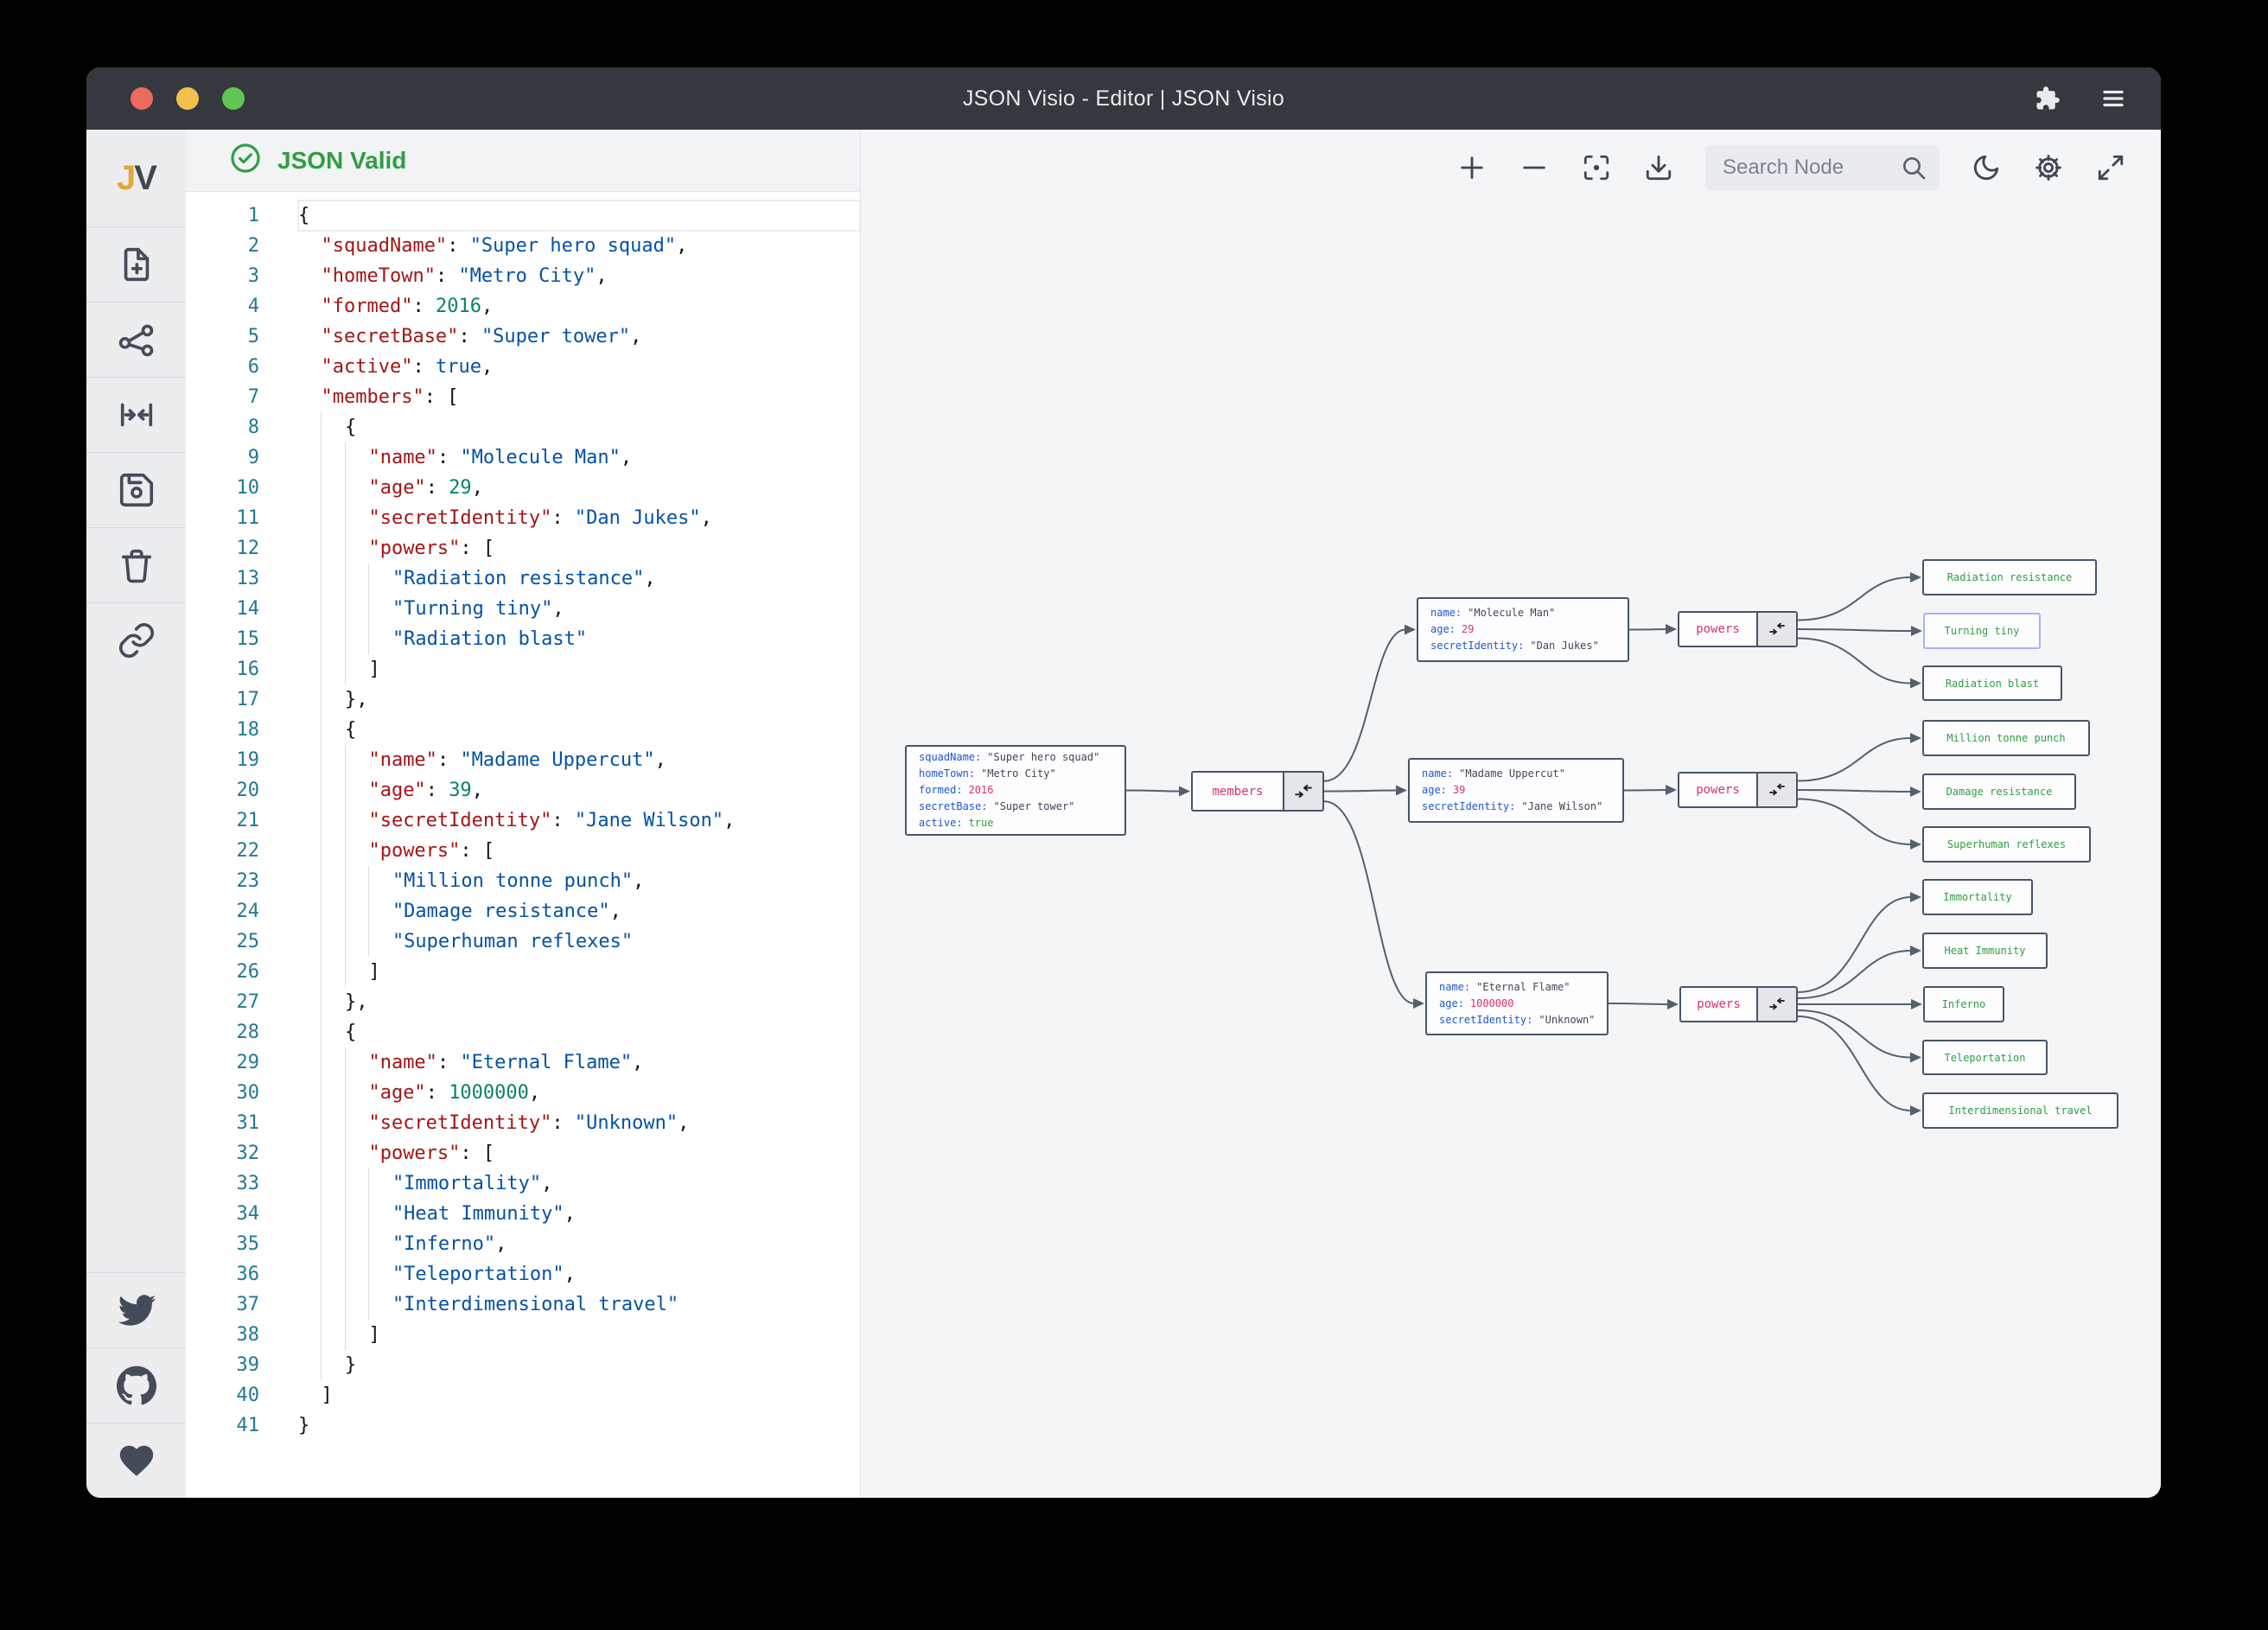 The image size is (2268, 1630). What do you see at coordinates (223, 669) in the screenshot?
I see `line-number: 16` at bounding box center [223, 669].